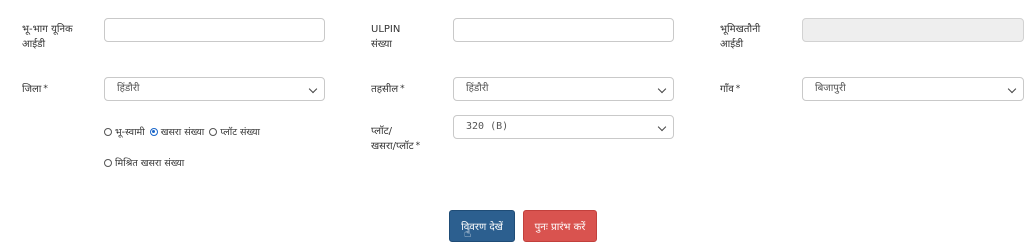  Describe the element at coordinates (482, 226) in the screenshot. I see `view-details-button: विवरण देखें` at that location.